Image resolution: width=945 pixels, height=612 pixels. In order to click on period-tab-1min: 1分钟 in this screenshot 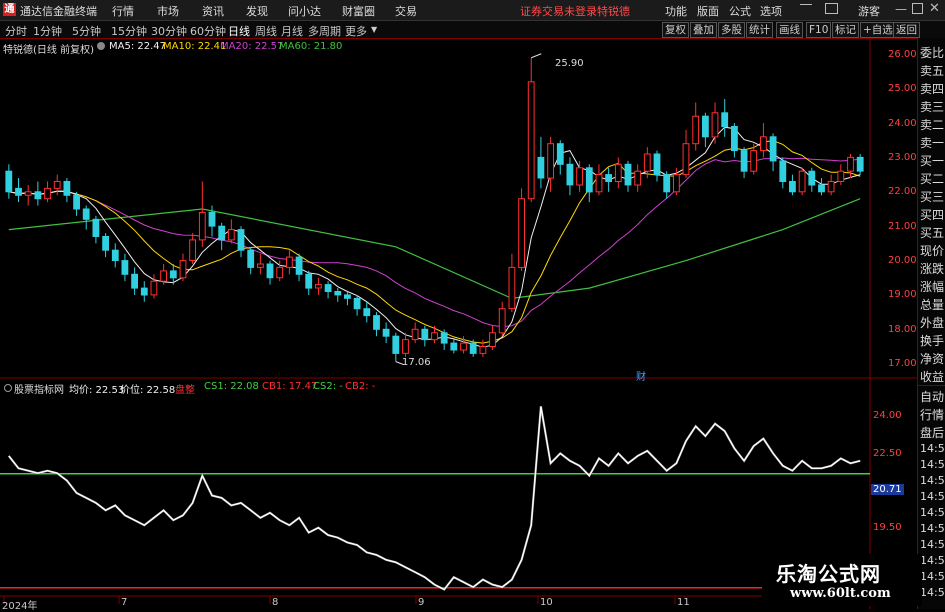, I will do `click(47, 31)`.